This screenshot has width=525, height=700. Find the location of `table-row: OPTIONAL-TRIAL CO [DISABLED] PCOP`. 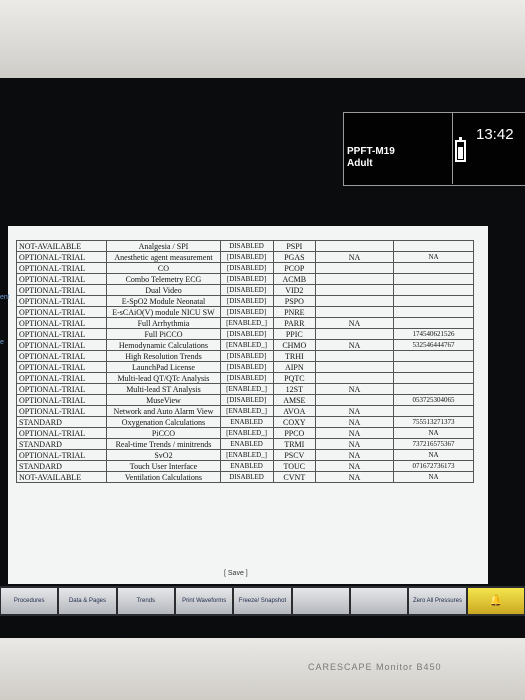

table-row: OPTIONAL-TRIAL CO [DISABLED] PCOP is located at coordinates (244, 268).